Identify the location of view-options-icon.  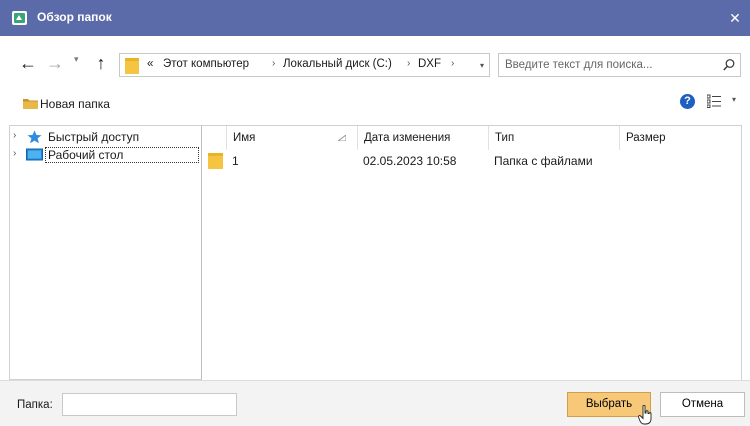
(714, 101).